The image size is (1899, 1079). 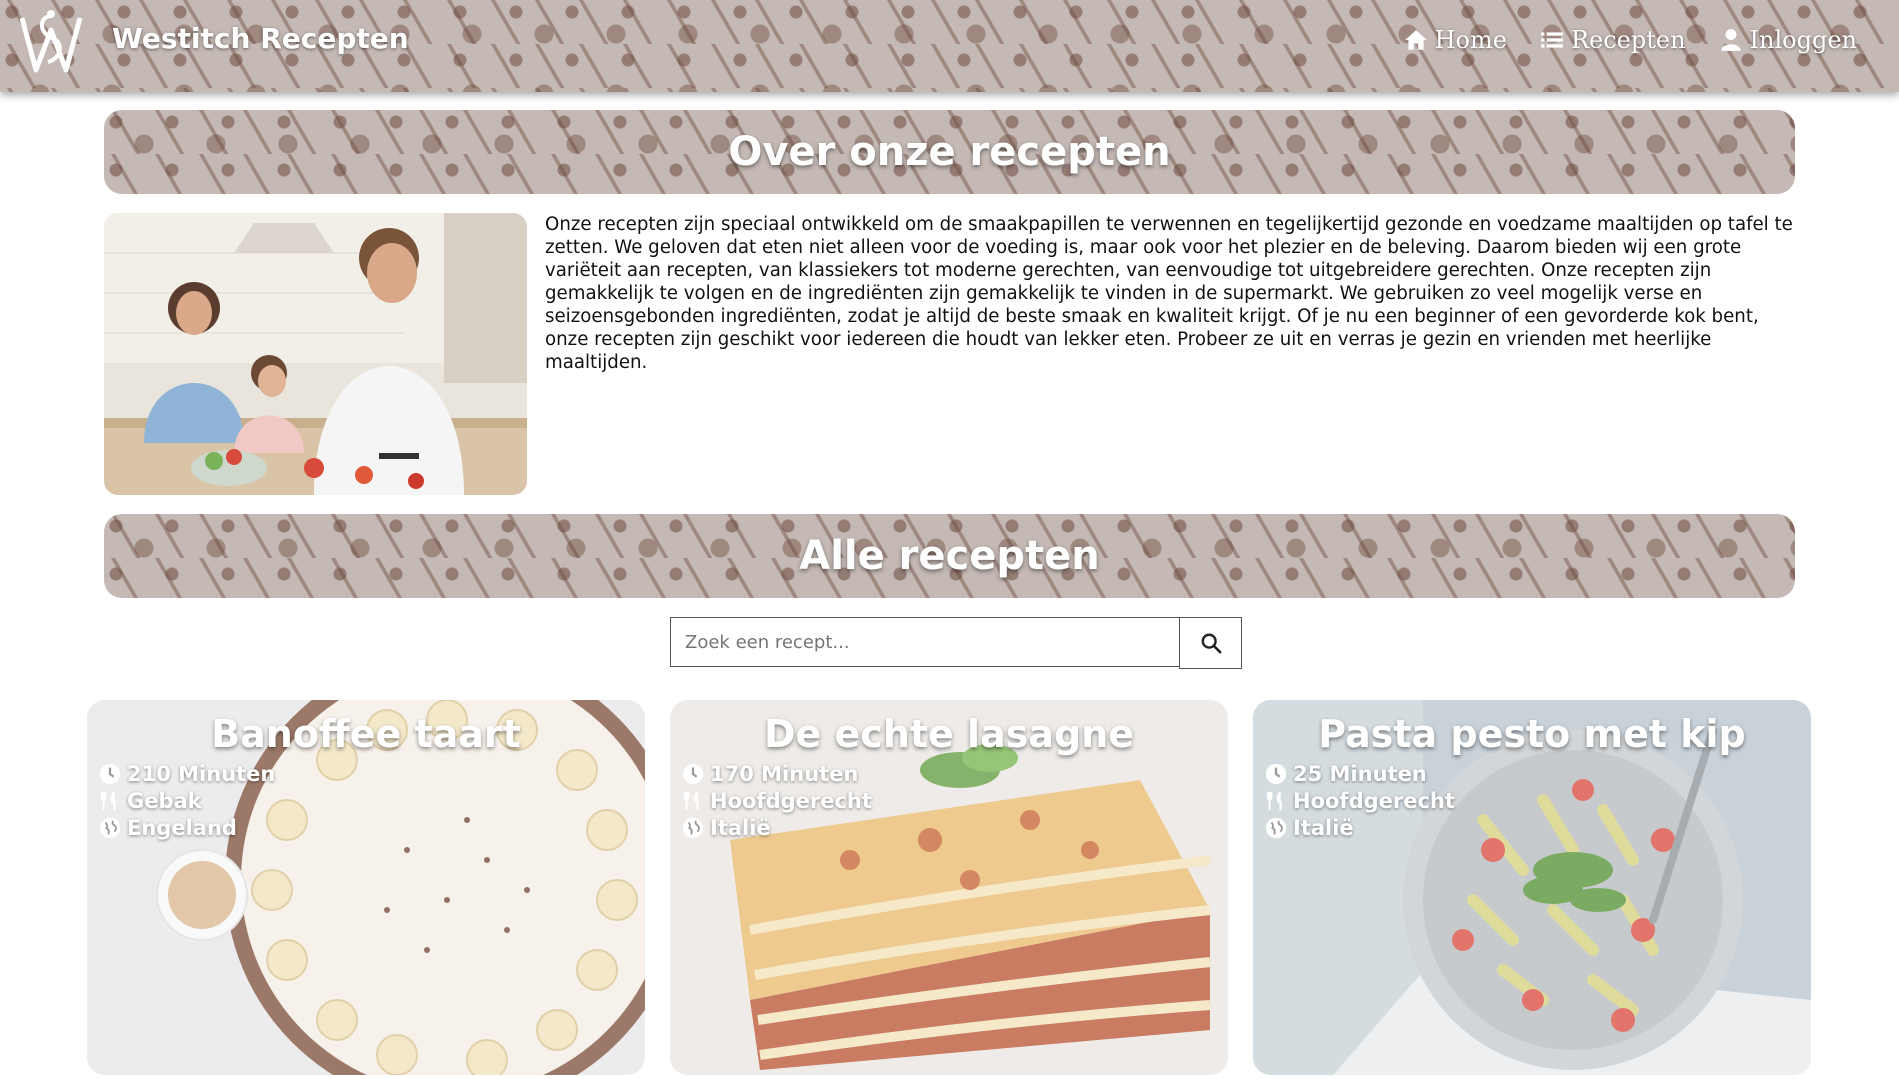 I want to click on recipe-title: Banoffee taart, so click(x=366, y=734).